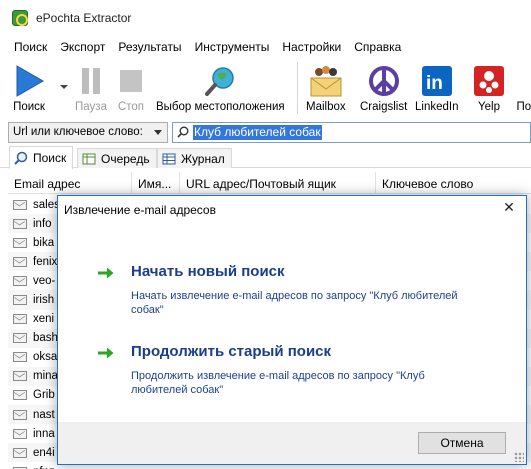 This screenshot has height=469, width=531. What do you see at coordinates (89, 158) in the screenshot?
I see `queue-table-icon` at bounding box center [89, 158].